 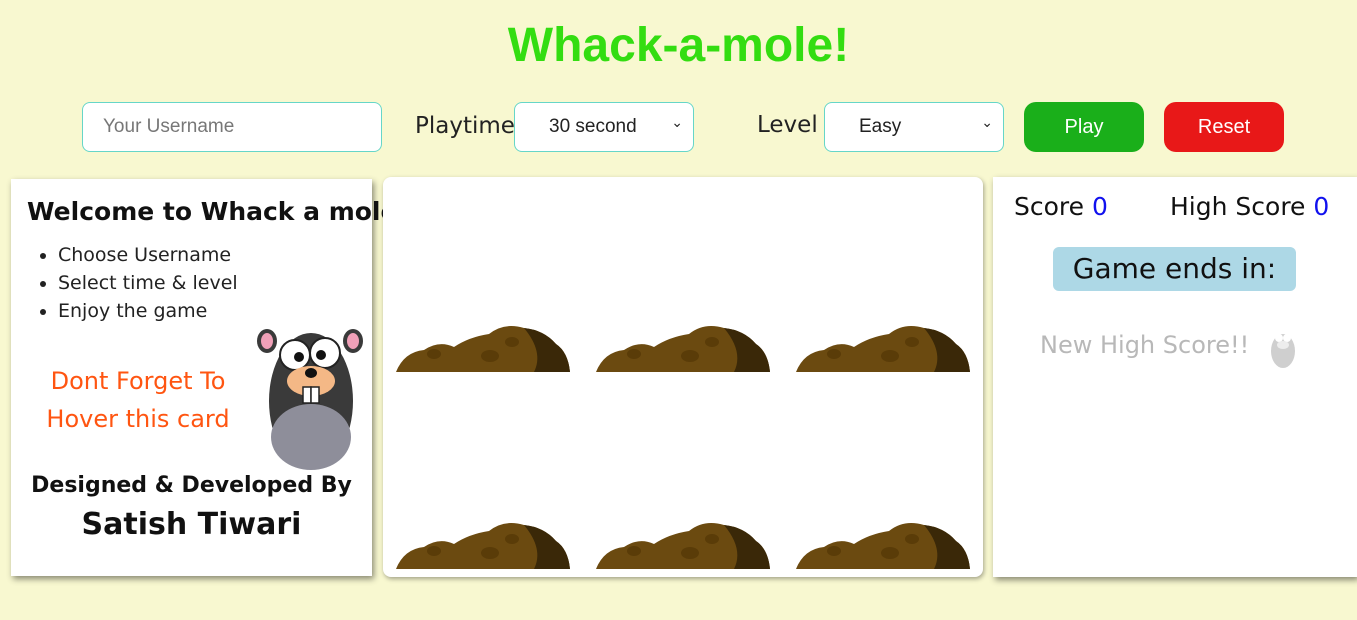 I want to click on high-score-label: High Score, so click(x=1238, y=206).